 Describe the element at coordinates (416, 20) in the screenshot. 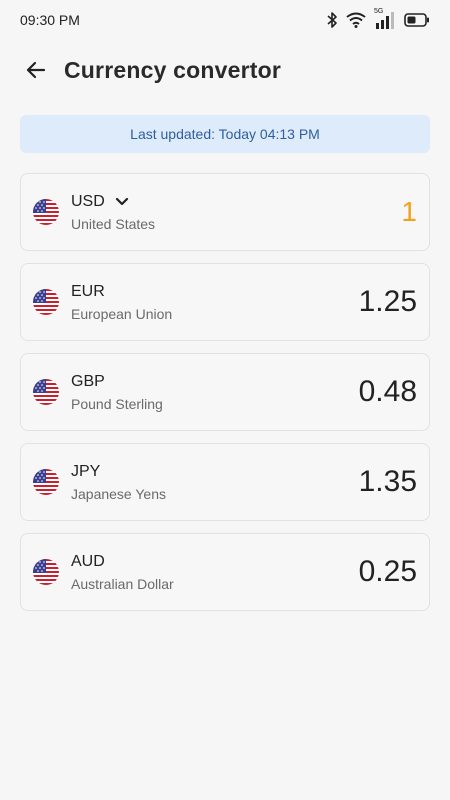

I see `battery-icon` at that location.